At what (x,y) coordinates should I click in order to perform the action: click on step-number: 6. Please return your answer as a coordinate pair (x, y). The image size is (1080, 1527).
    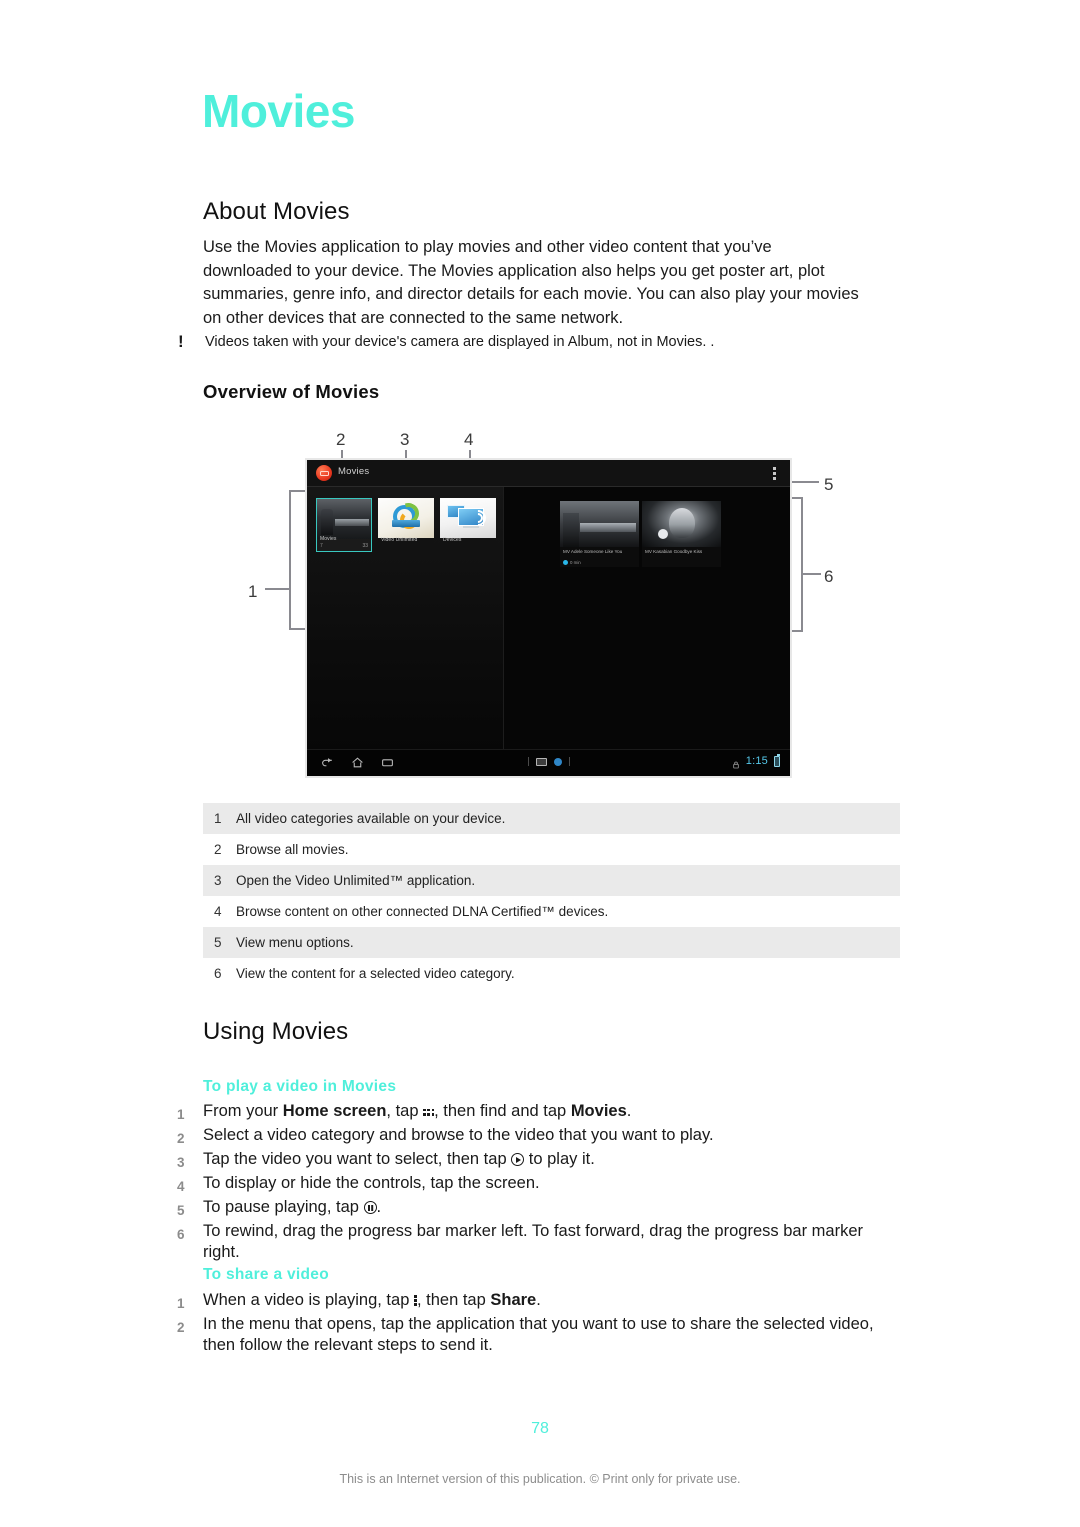
    Looking at the image, I should click on (181, 1234).